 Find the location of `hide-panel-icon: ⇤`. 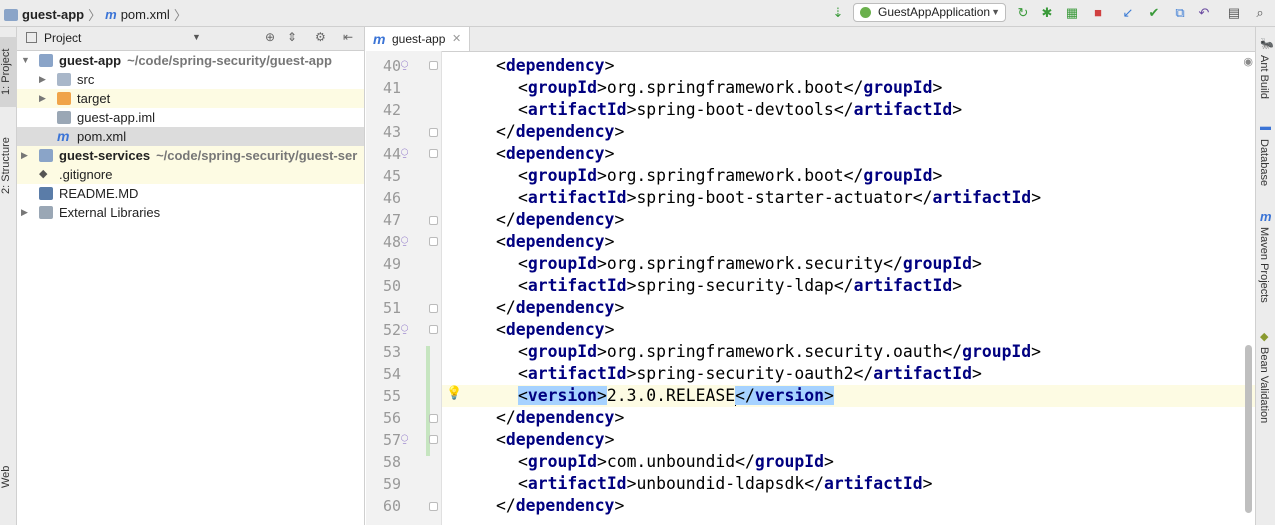

hide-panel-icon: ⇤ is located at coordinates (348, 37).